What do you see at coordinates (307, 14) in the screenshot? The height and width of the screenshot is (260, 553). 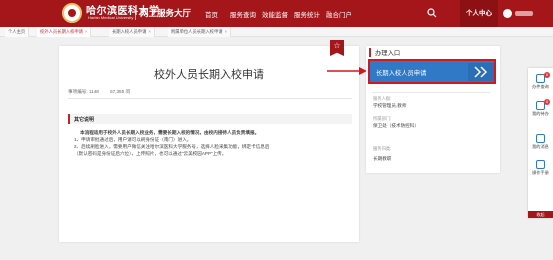 I see `nav-statistics: 服务统计` at bounding box center [307, 14].